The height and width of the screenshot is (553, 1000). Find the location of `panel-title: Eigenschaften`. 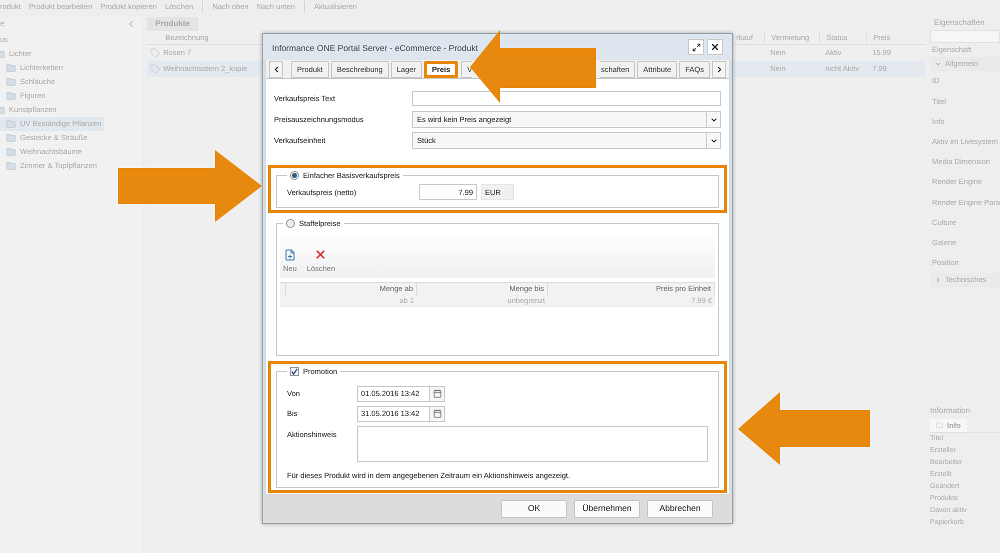

panel-title: Eigenschaften is located at coordinates (959, 23).